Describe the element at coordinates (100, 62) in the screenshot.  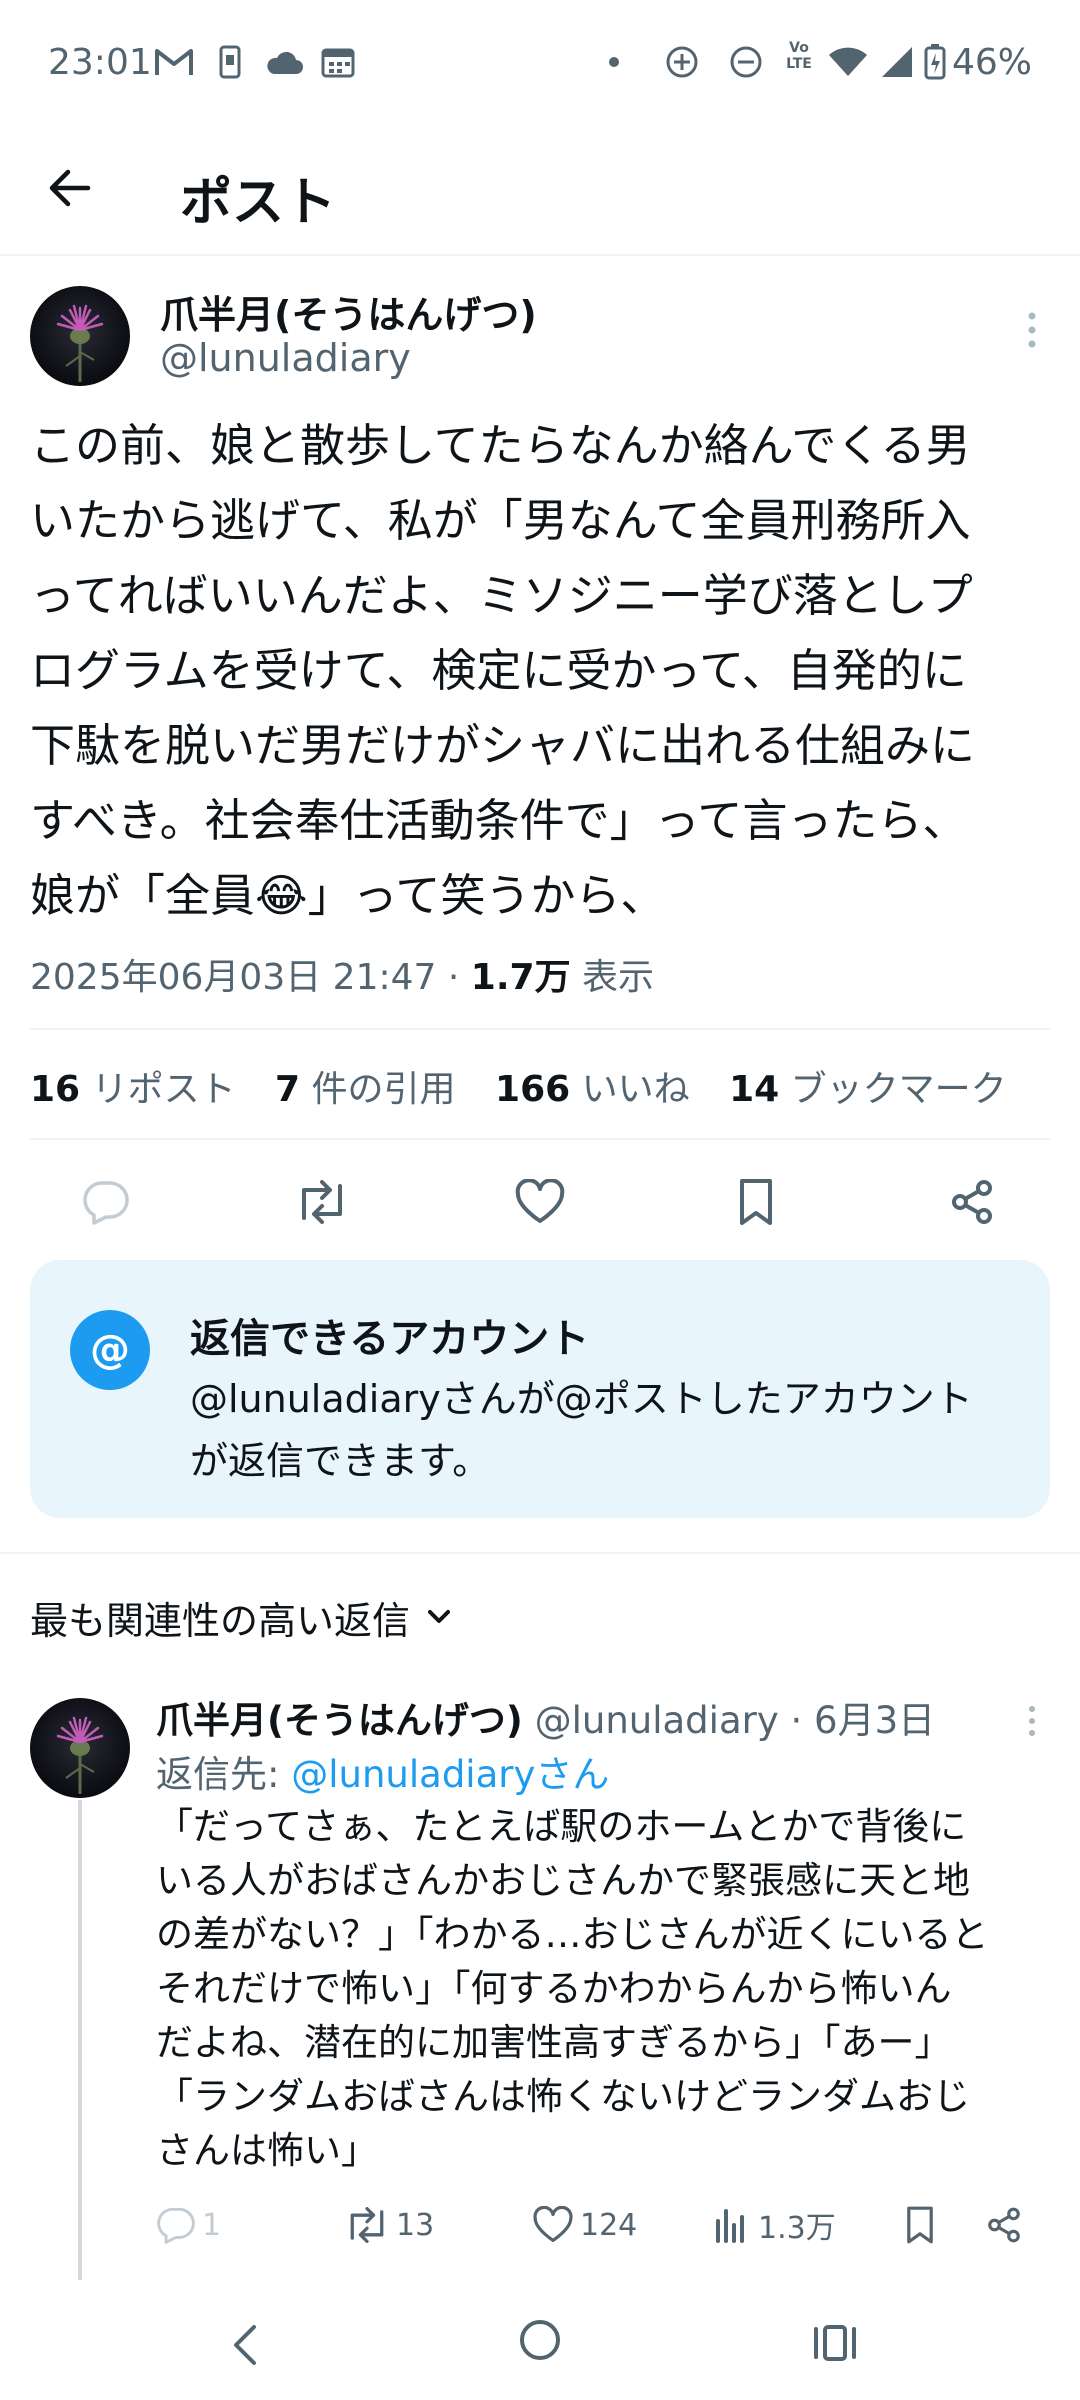
I see `status-time: 23:01` at that location.